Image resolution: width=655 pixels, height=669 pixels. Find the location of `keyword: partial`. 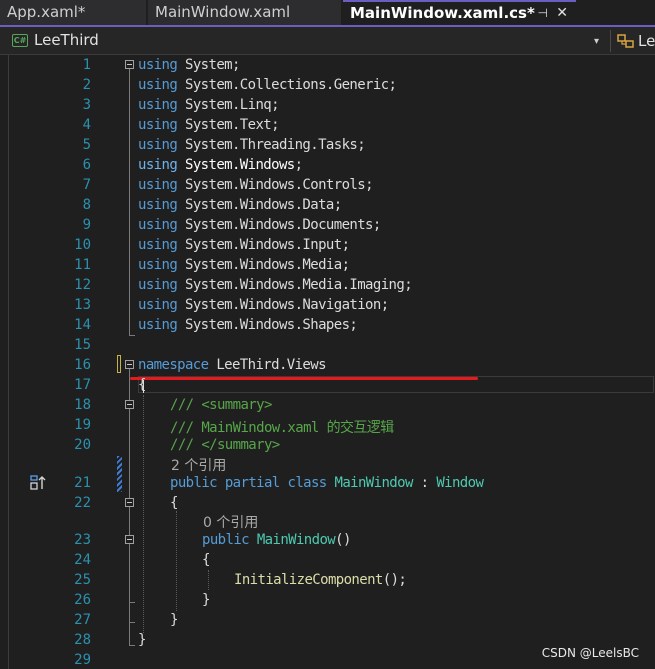

keyword: partial is located at coordinates (252, 483).